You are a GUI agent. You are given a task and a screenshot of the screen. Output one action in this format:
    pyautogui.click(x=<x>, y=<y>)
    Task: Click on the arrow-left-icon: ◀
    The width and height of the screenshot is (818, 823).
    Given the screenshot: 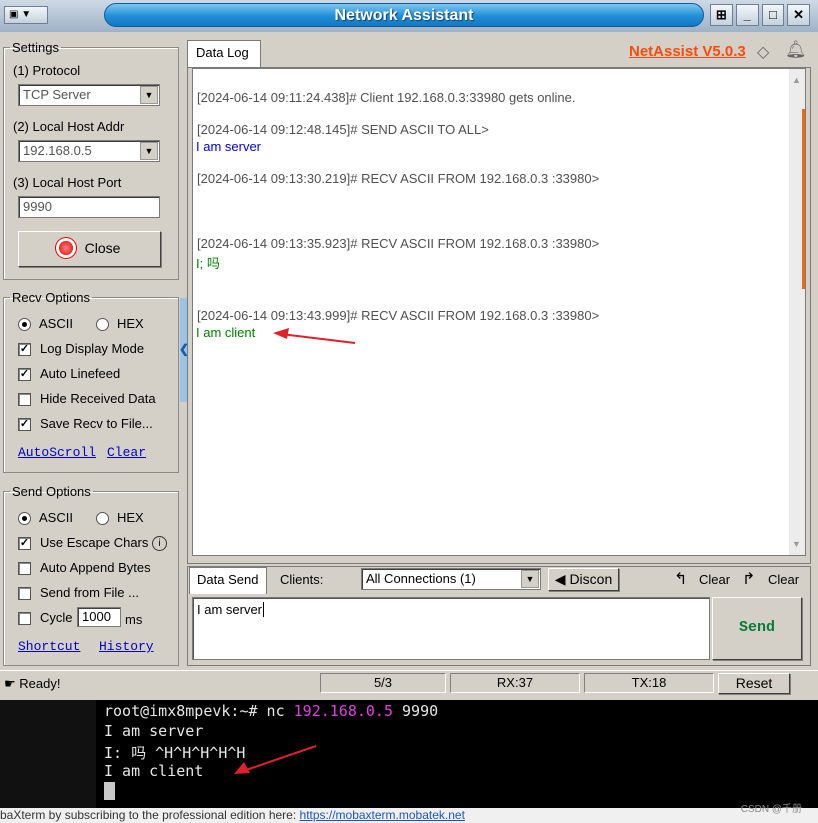 What is the action you would take?
    pyautogui.click(x=560, y=579)
    